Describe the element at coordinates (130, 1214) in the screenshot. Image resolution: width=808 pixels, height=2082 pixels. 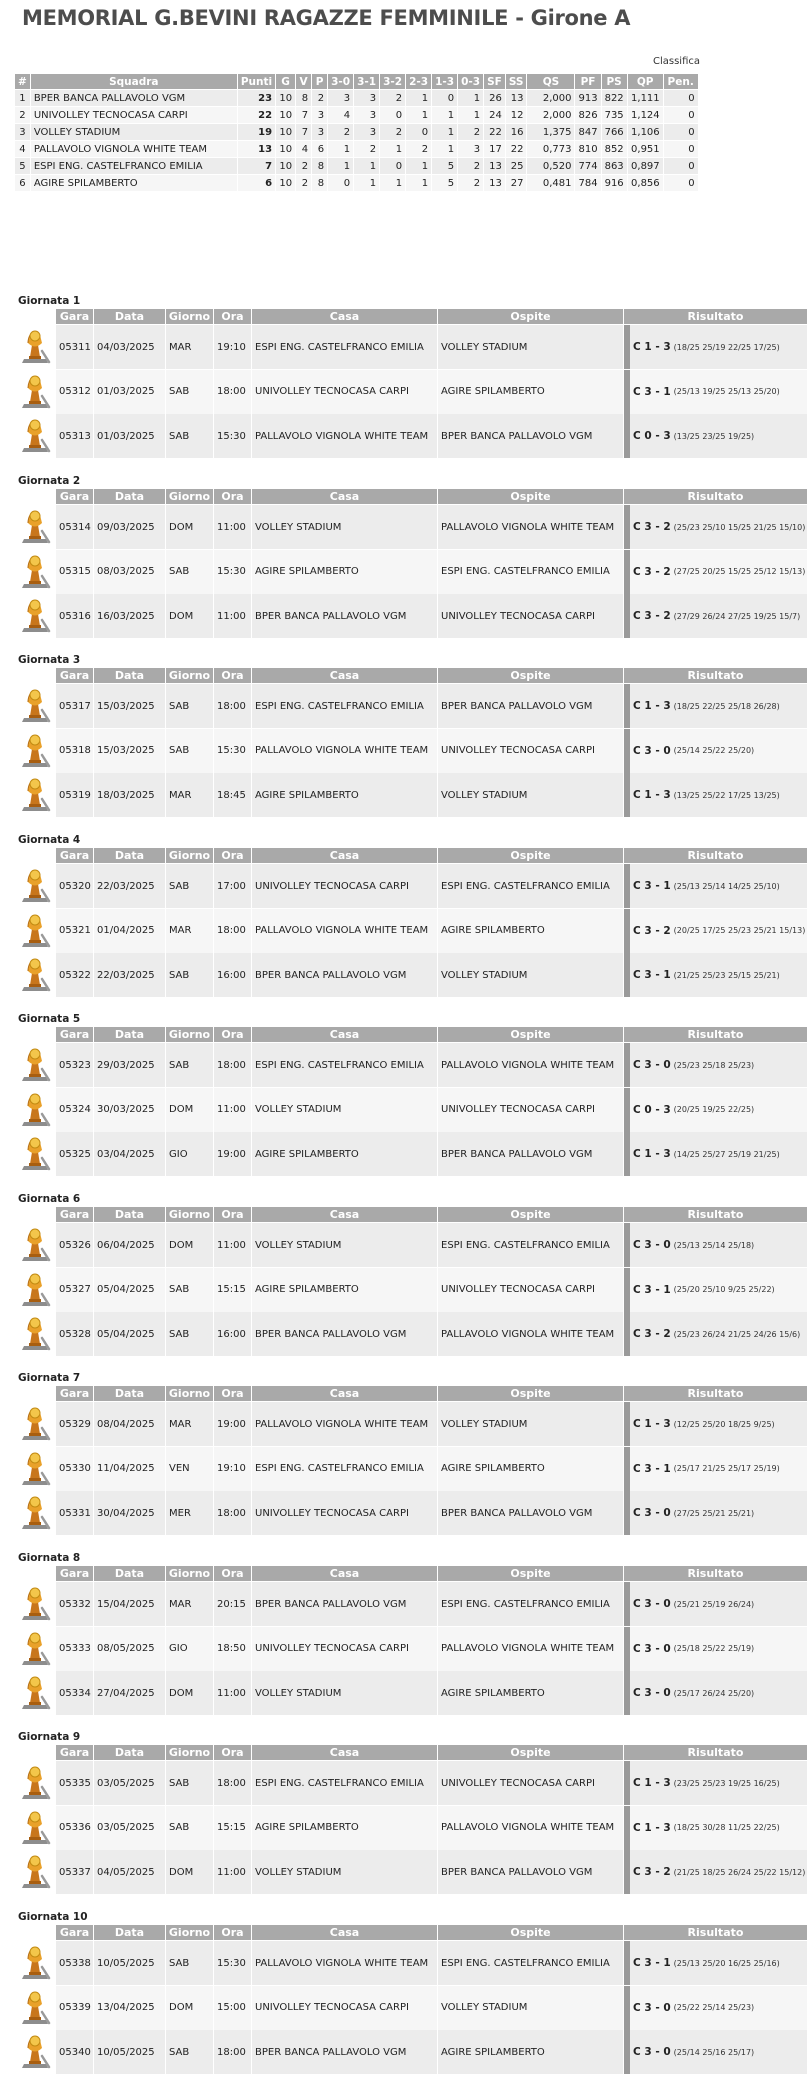
I see `round-col-header: Data` at that location.